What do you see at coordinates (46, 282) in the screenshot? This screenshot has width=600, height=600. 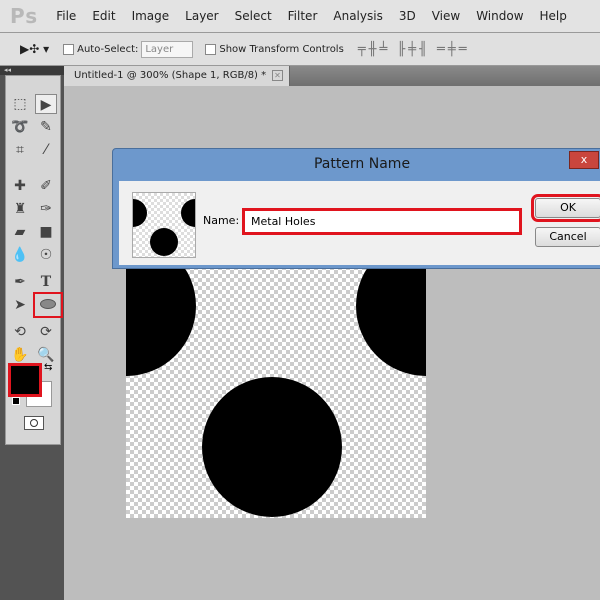 I see `type-tool-icon: T` at bounding box center [46, 282].